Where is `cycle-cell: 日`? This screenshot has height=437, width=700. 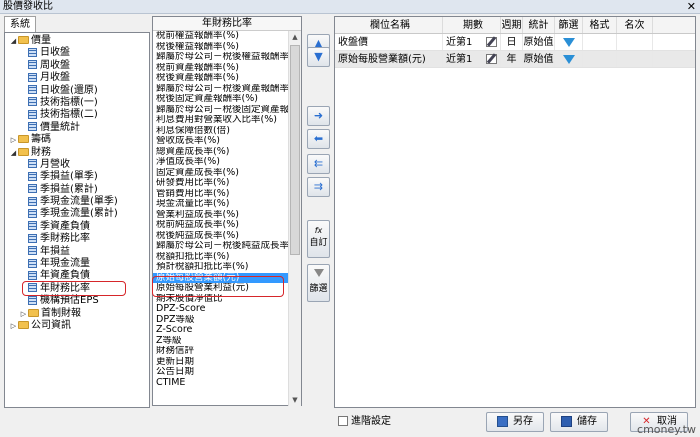 cycle-cell: 日 is located at coordinates (512, 42).